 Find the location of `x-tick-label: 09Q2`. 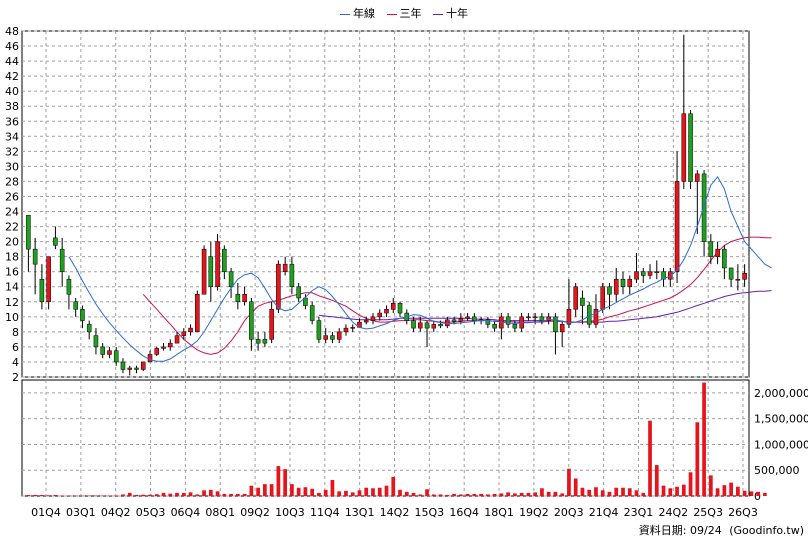

x-tick-label: 09Q2 is located at coordinates (255, 512).